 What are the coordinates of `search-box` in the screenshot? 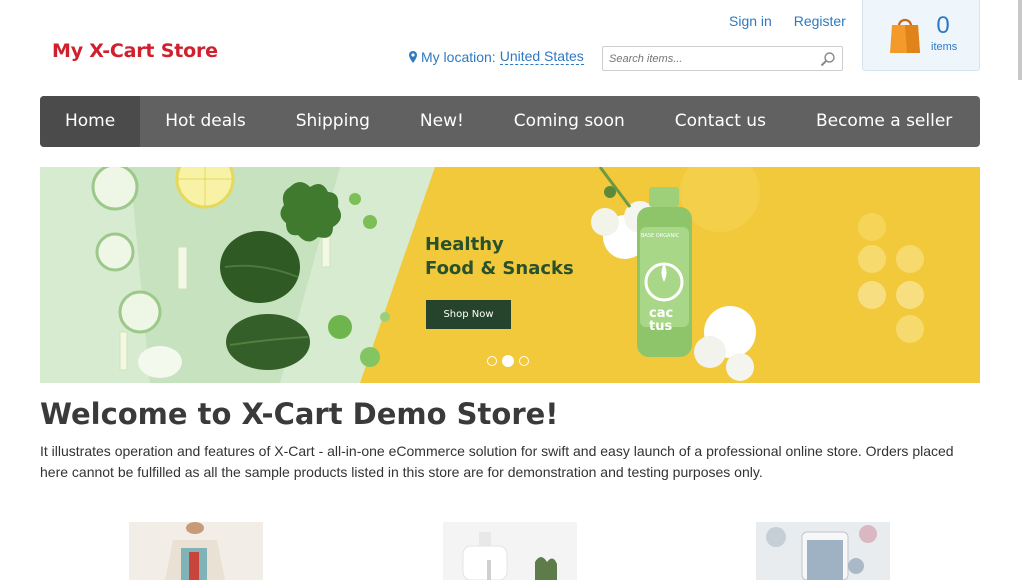 It's located at (722, 58).